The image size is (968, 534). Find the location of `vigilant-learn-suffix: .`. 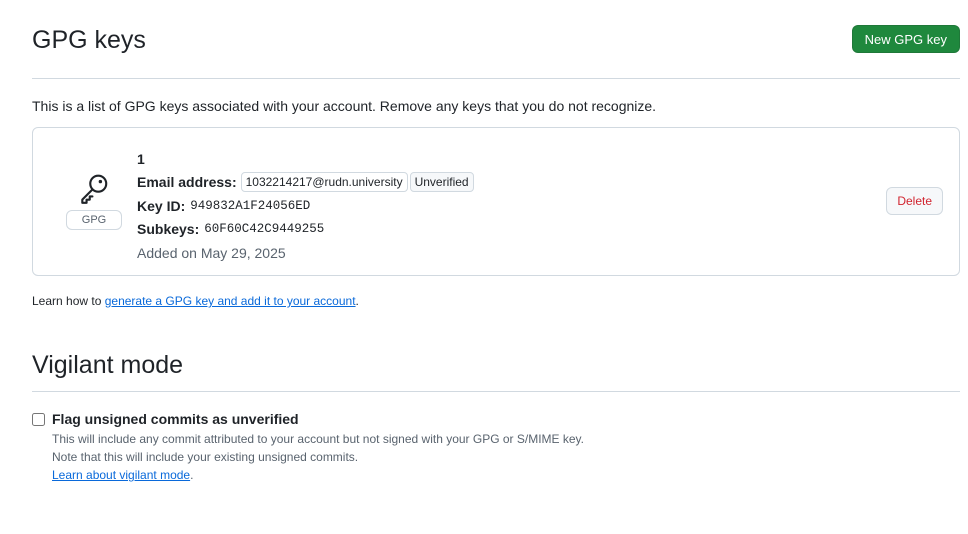

vigilant-learn-suffix: . is located at coordinates (192, 475).